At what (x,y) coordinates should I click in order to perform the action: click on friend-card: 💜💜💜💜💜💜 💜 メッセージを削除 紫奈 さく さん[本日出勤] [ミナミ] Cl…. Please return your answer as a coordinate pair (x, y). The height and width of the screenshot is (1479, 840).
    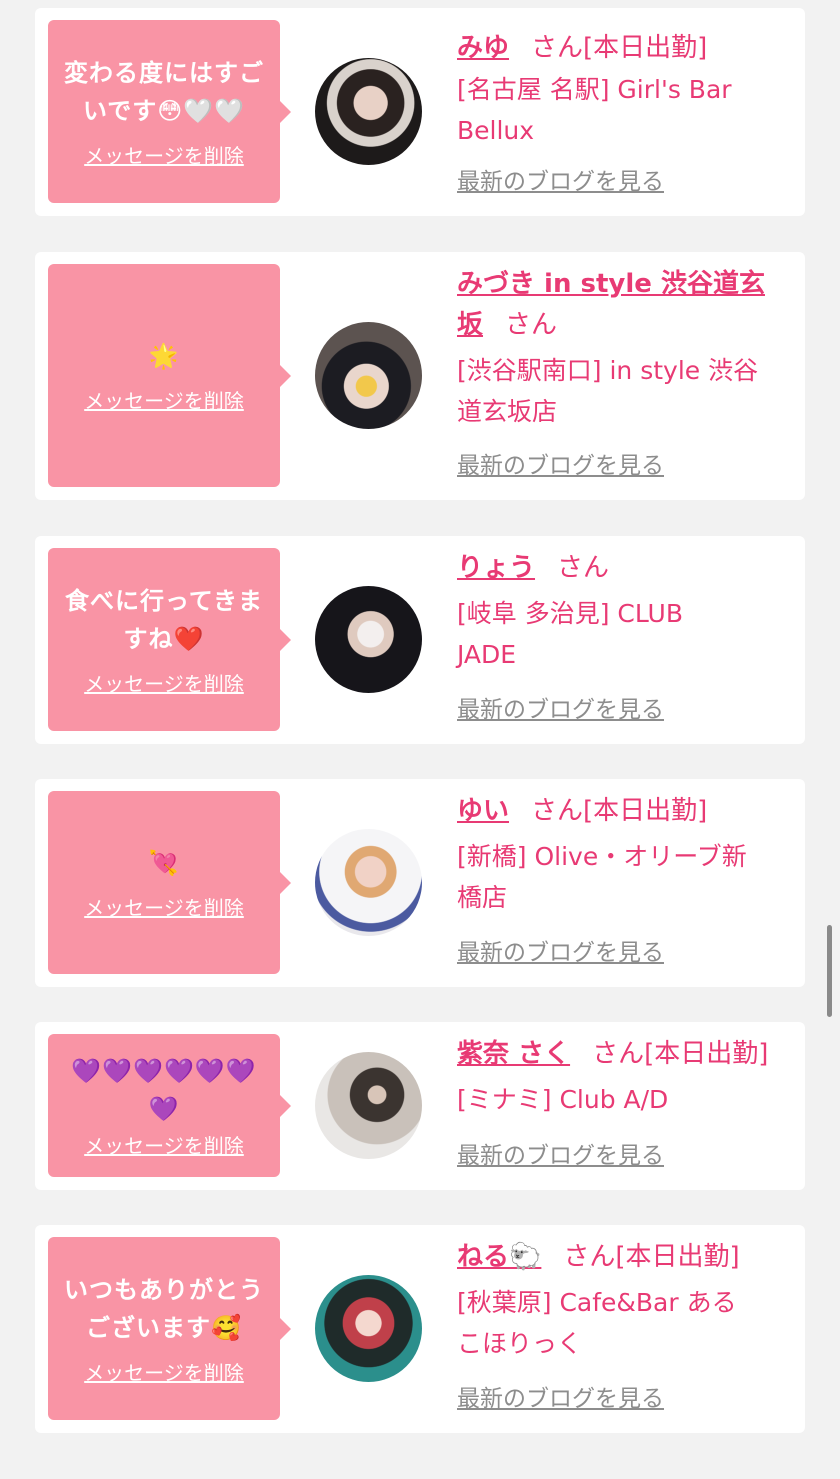
    Looking at the image, I should click on (420, 1106).